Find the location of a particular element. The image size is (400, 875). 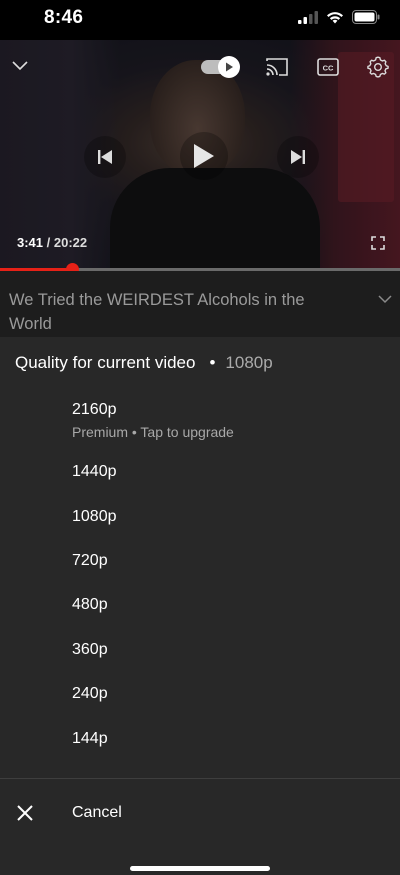

quality-option-1080p: 1080p is located at coordinates (94, 517).